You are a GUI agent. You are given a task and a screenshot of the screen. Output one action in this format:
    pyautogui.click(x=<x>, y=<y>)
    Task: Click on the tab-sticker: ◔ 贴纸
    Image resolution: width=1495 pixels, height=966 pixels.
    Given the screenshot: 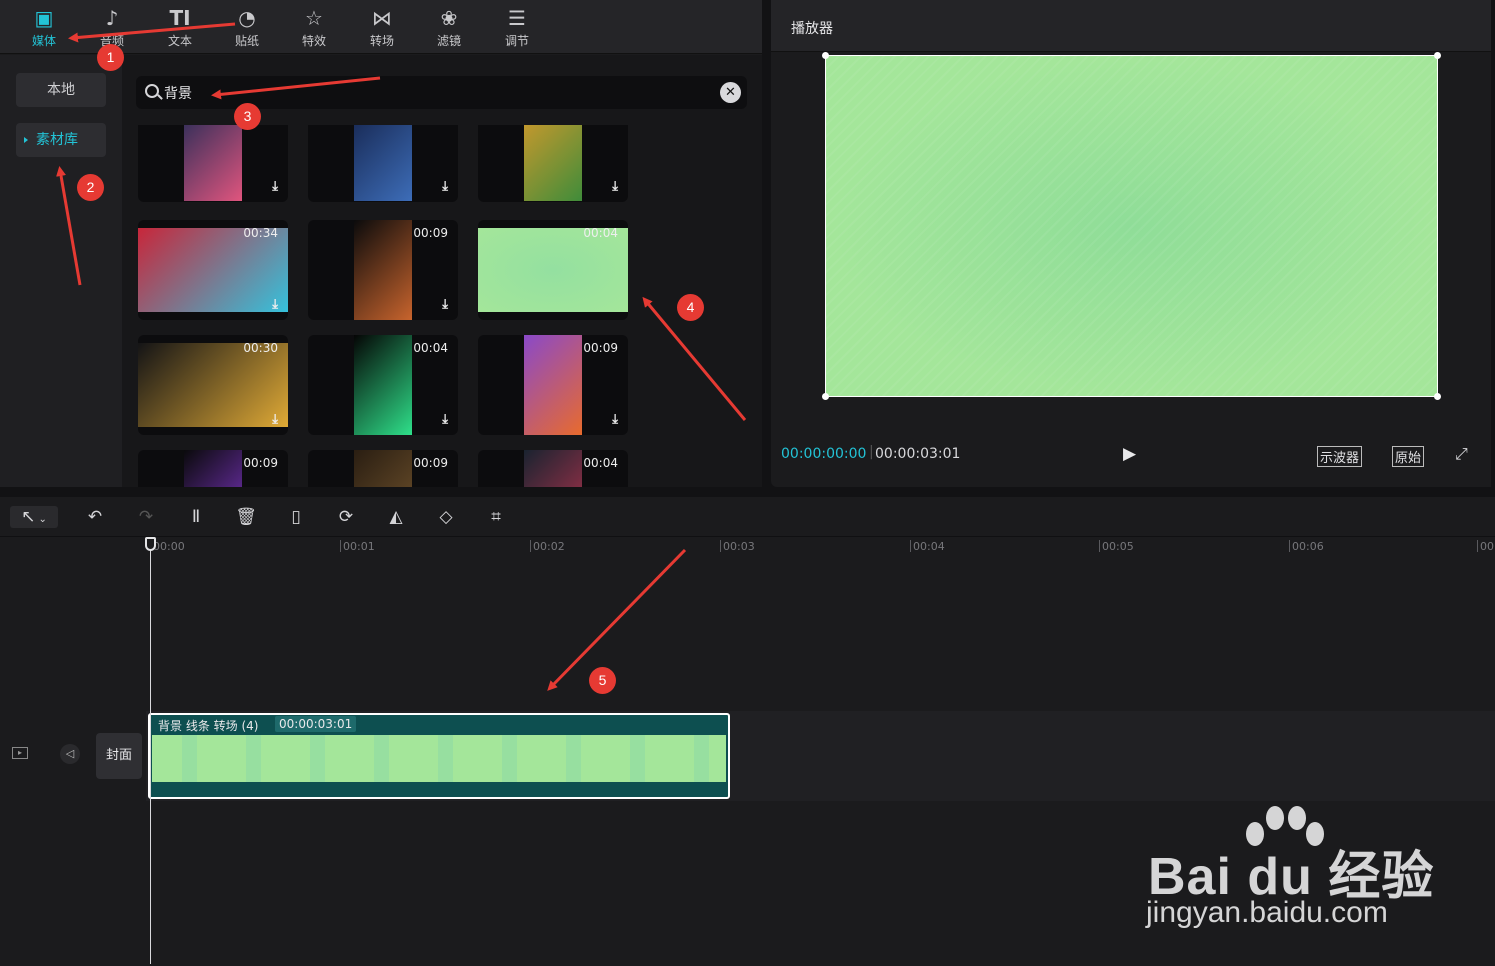 What is the action you would take?
    pyautogui.click(x=247, y=28)
    